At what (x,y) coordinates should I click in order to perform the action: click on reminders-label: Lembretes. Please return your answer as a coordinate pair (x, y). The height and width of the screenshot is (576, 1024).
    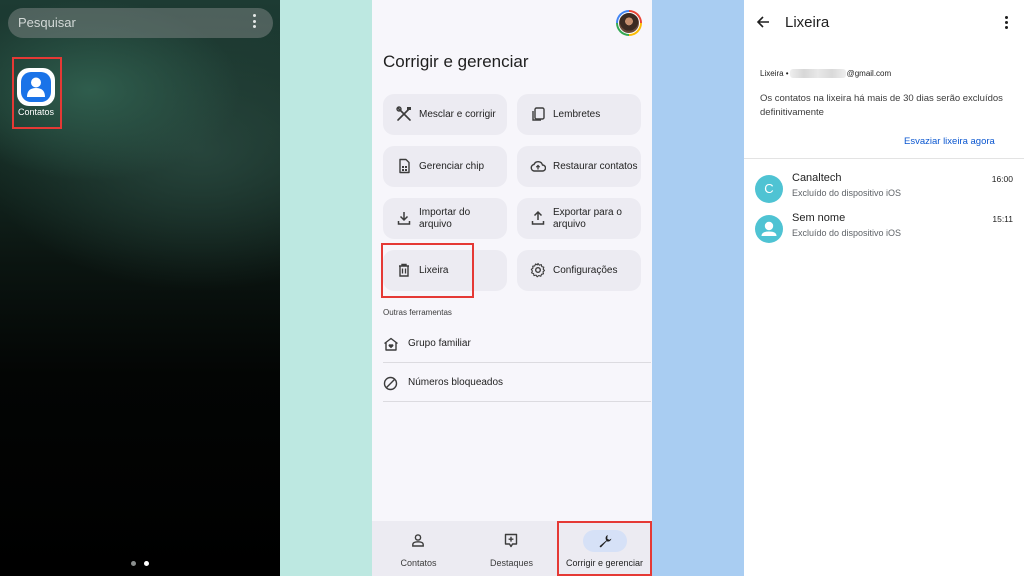
    Looking at the image, I should click on (577, 114).